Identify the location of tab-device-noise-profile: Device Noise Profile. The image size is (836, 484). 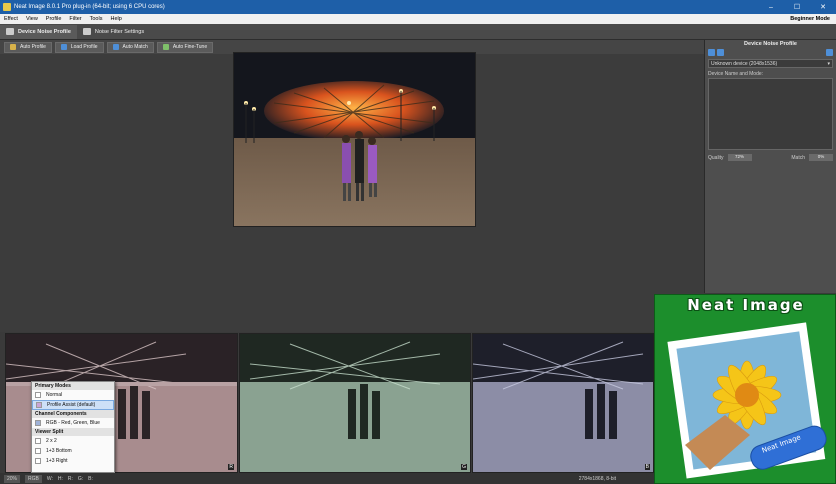
(38, 31).